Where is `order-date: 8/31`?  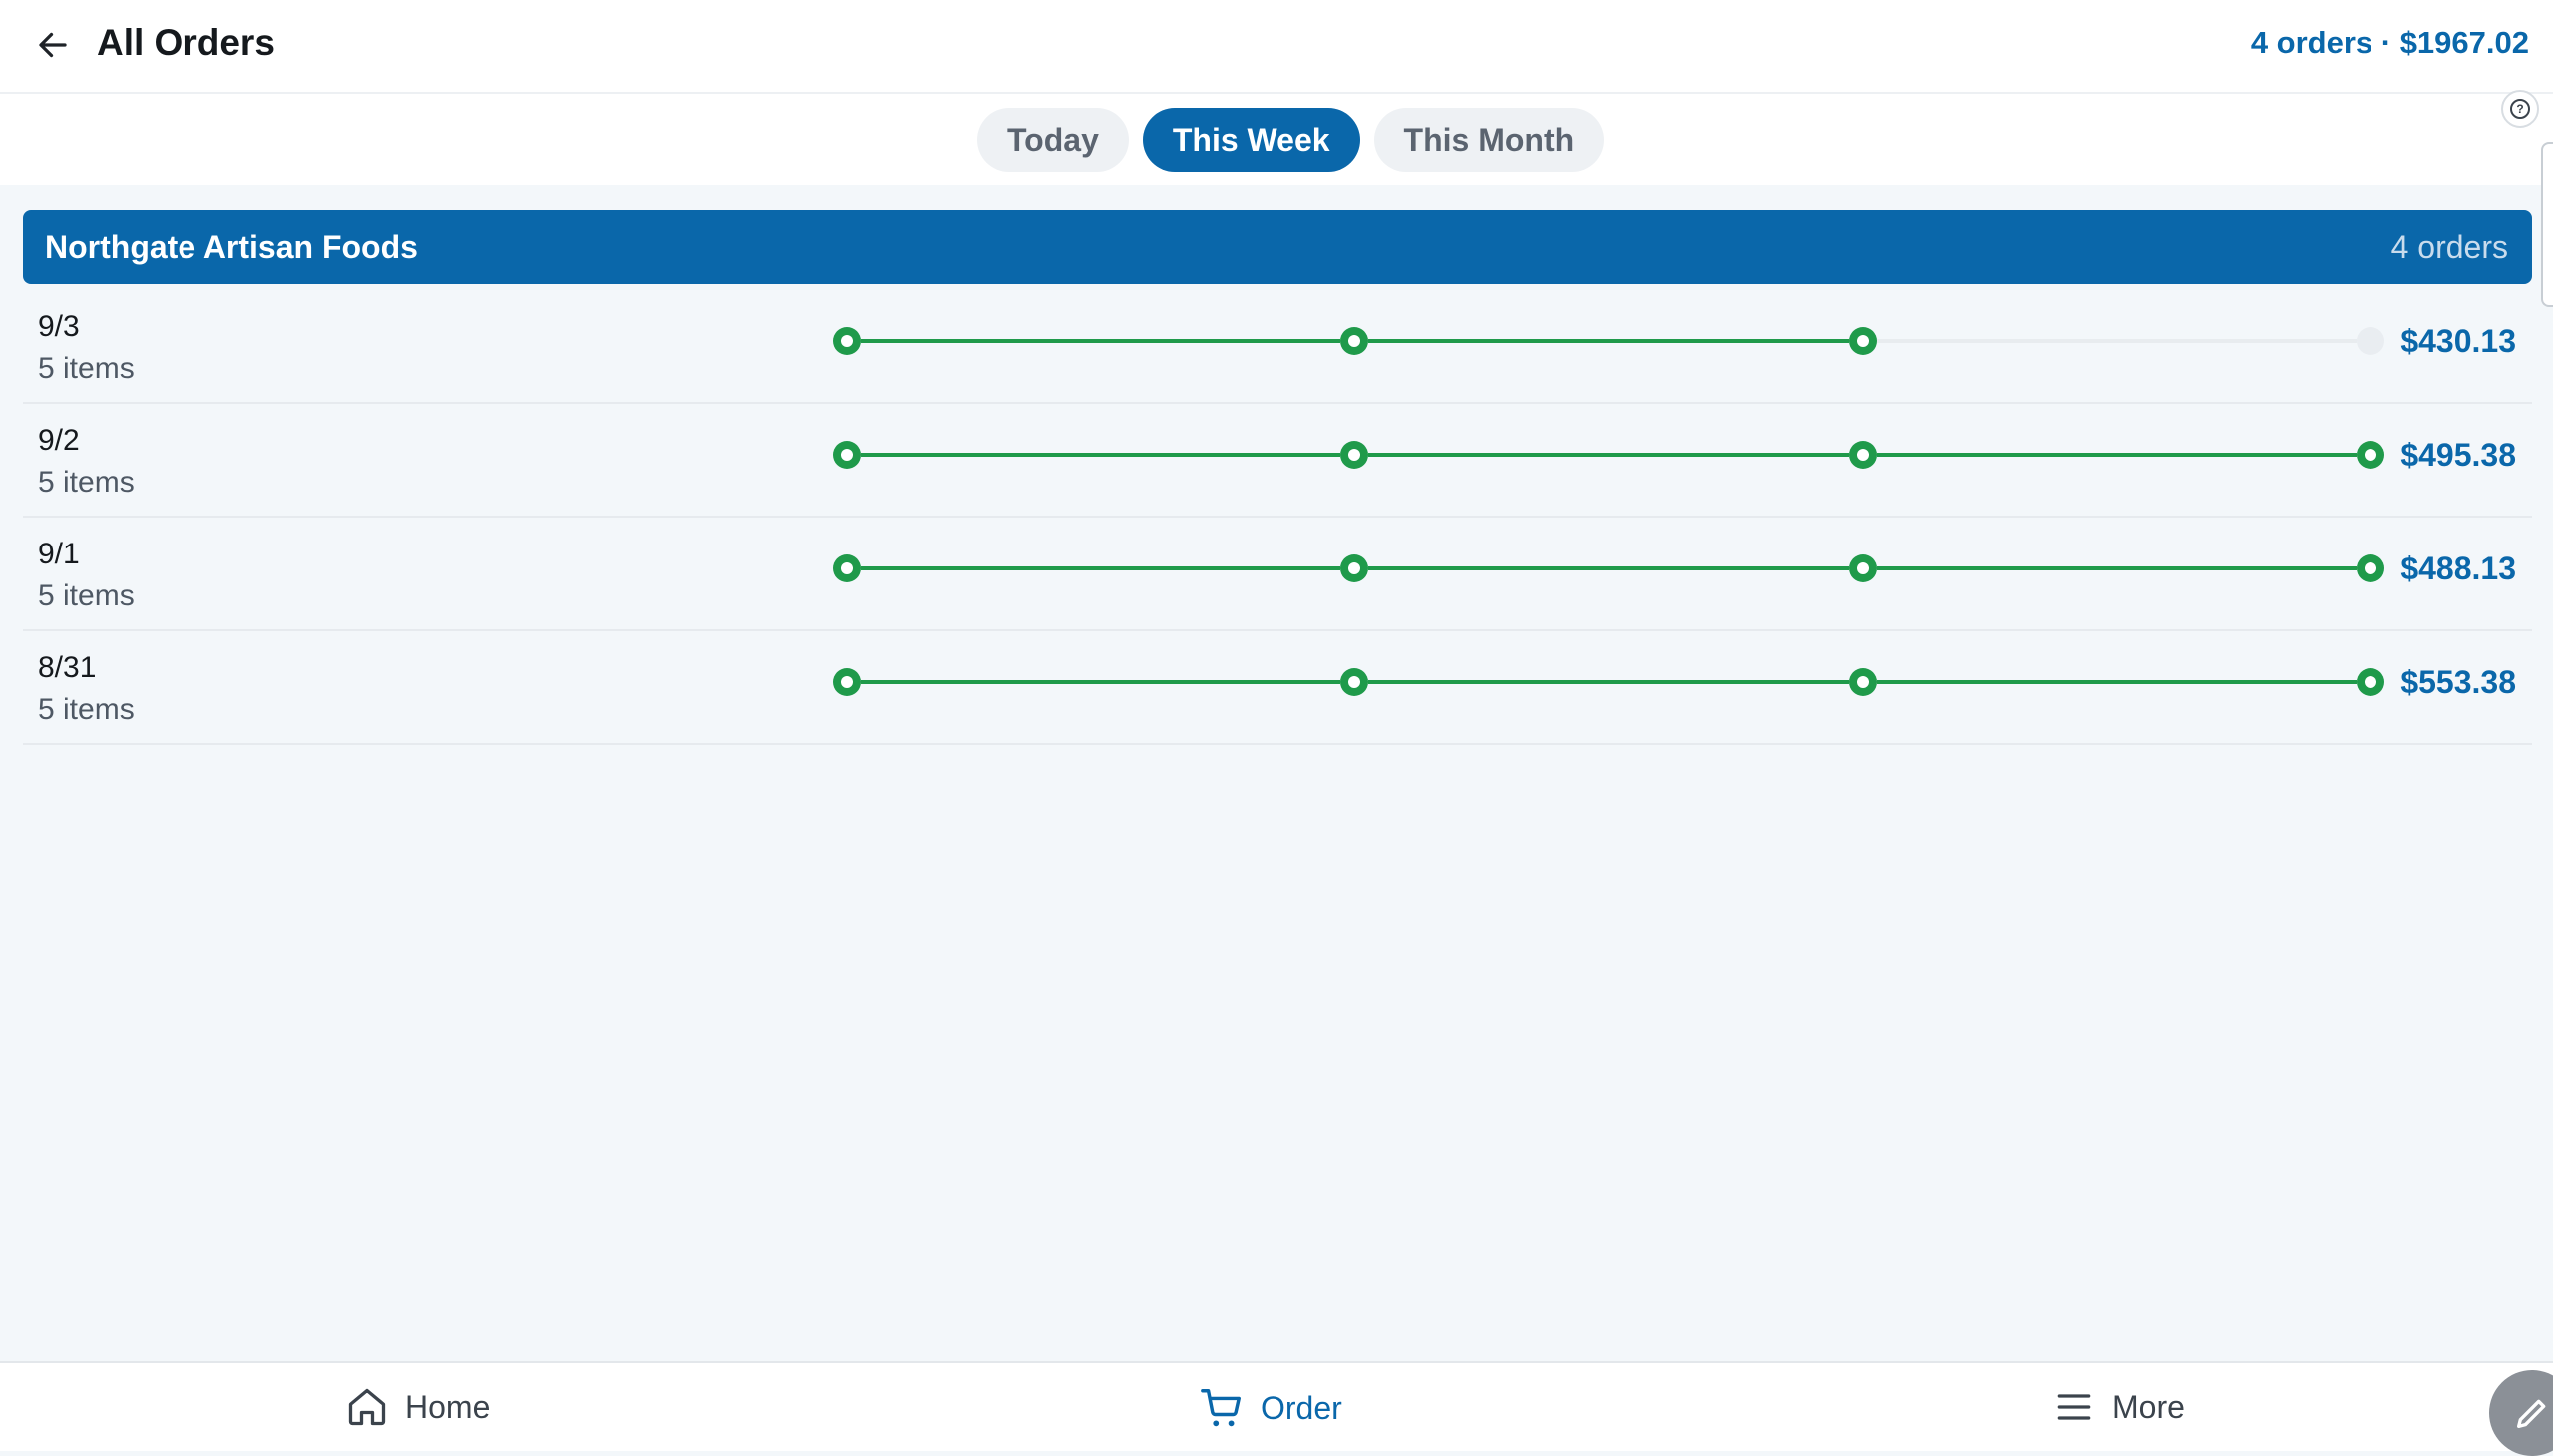
order-date: 8/31 is located at coordinates (68, 667).